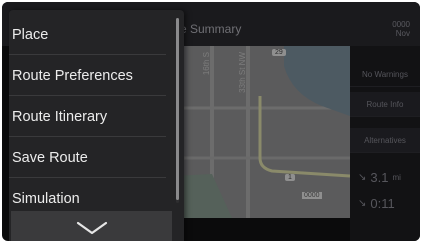 Image resolution: width=422 pixels, height=243 pixels. Describe the element at coordinates (211, 29) in the screenshot. I see `header-title: e Summary` at that location.